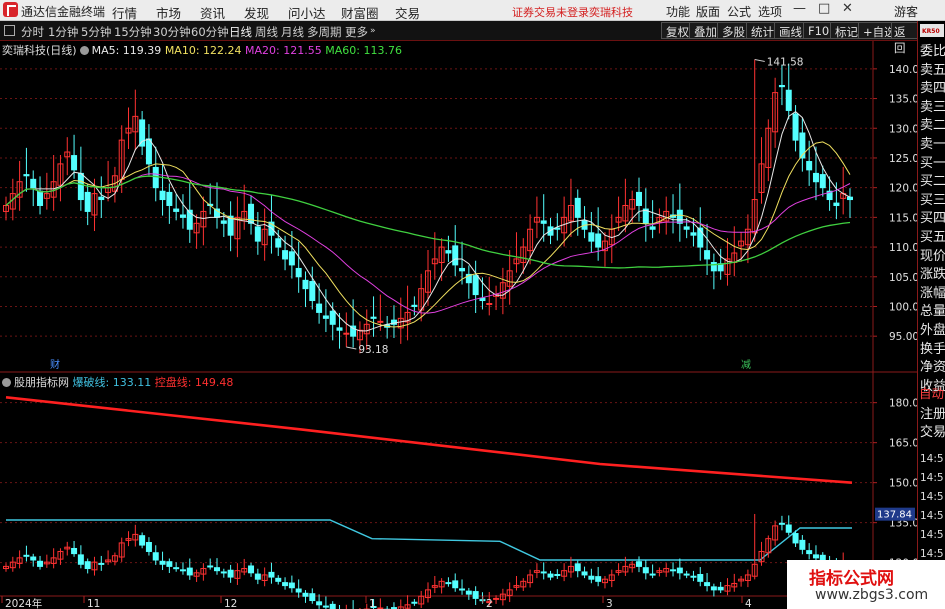 The width and height of the screenshot is (945, 609). I want to click on quote-field-7: 买二, so click(932, 182).